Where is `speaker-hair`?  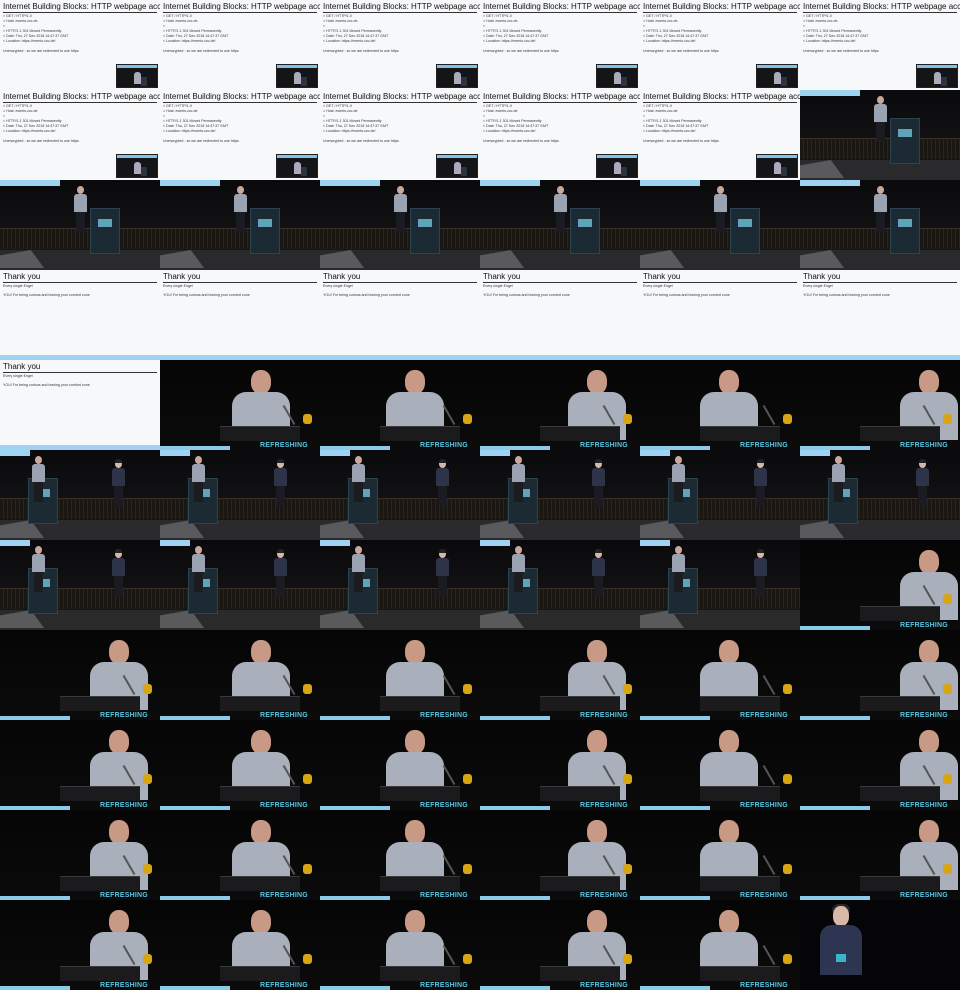 speaker-hair is located at coordinates (280, 551).